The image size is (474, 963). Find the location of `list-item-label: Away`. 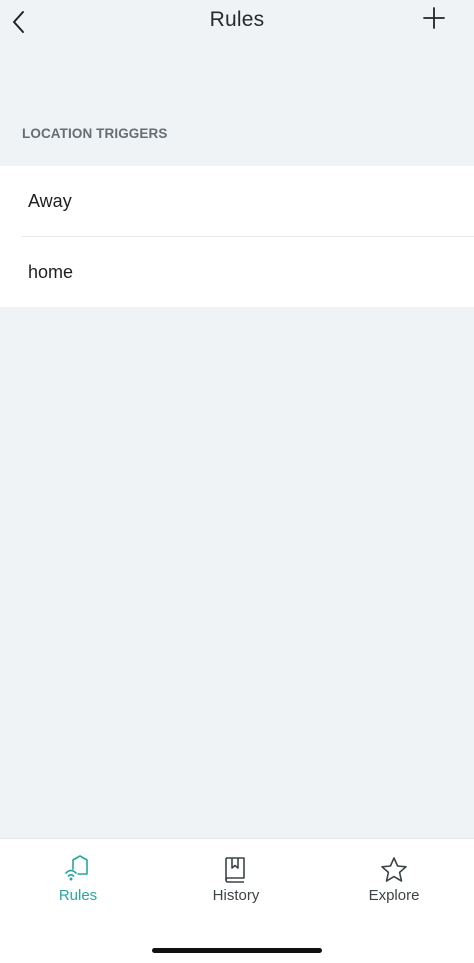

list-item-label: Away is located at coordinates (50, 200).